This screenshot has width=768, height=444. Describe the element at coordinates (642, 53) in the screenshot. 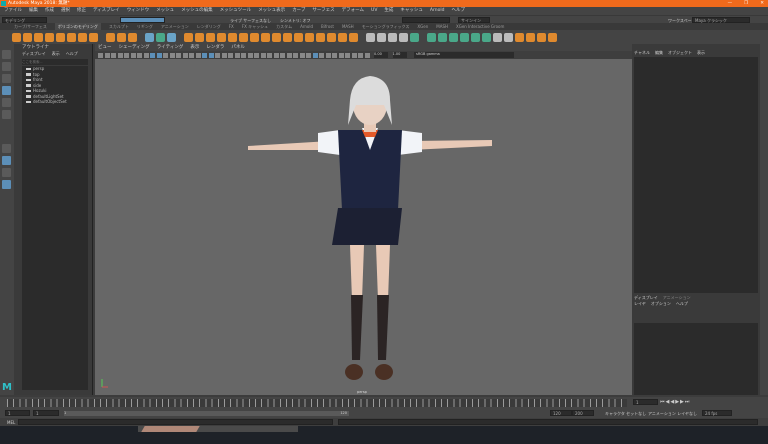

I see `channel-box-menu-channels: チャネル` at that location.